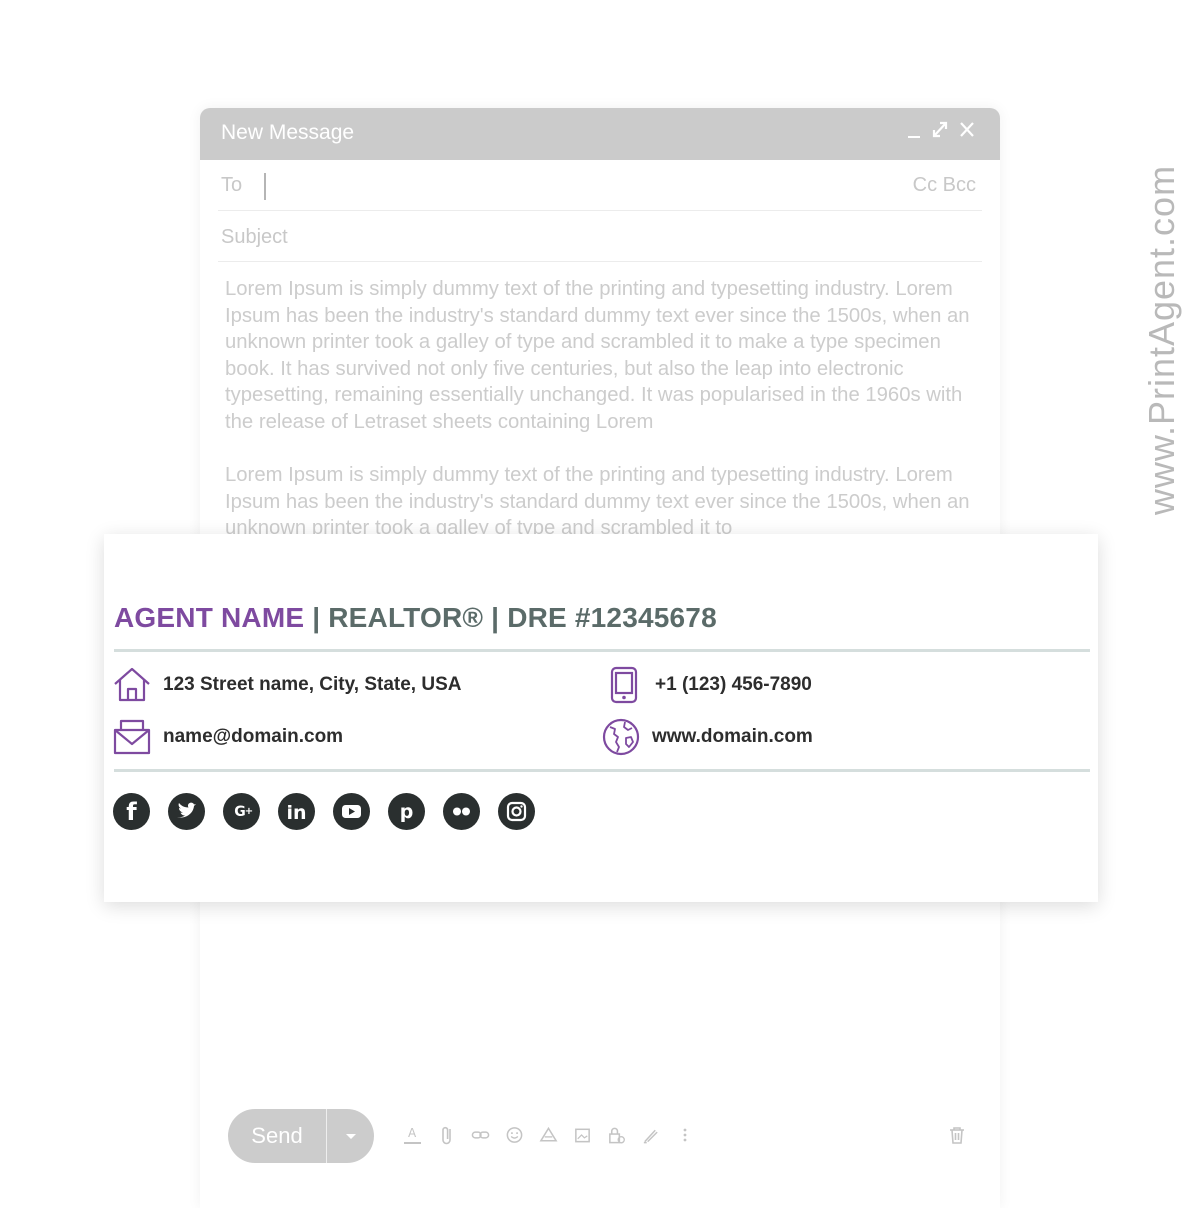 This screenshot has height=1208, width=1200. I want to click on website-text: www.domain.com, so click(732, 737).